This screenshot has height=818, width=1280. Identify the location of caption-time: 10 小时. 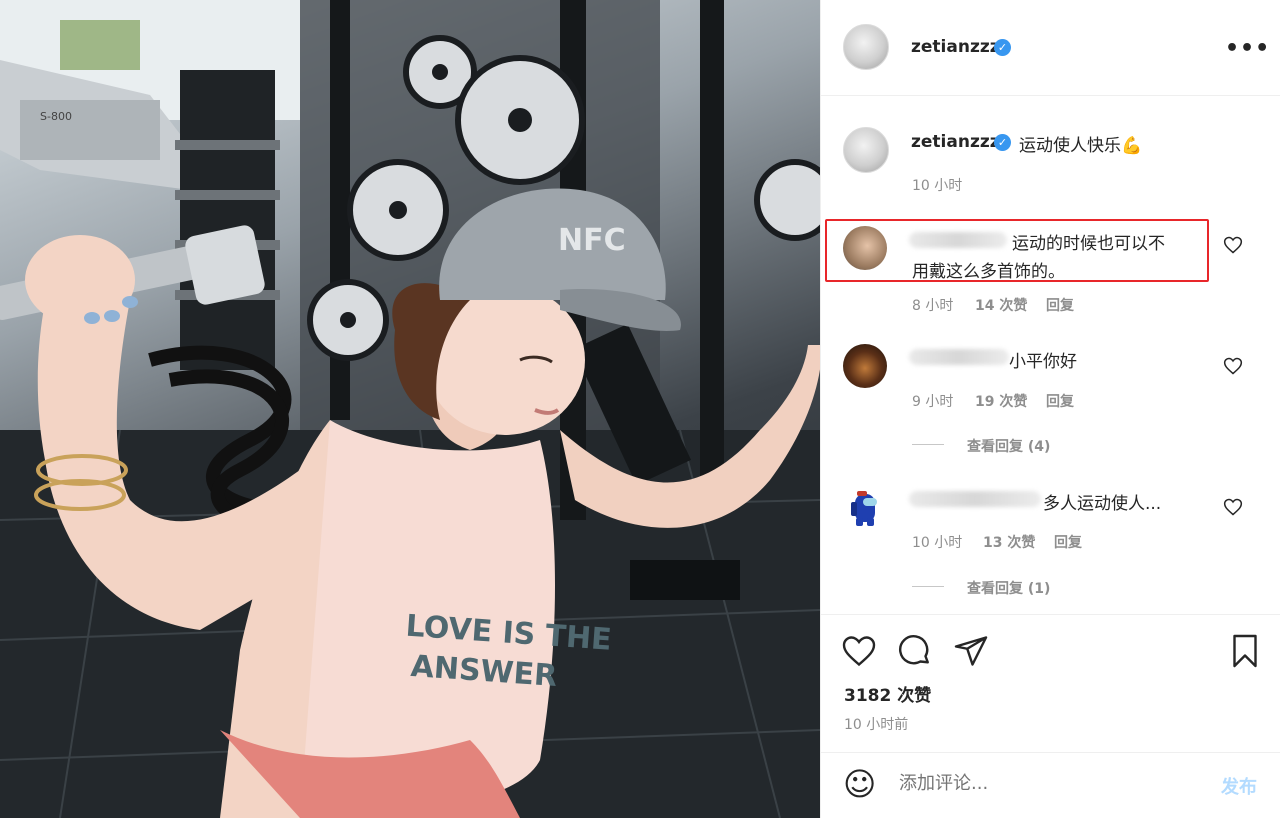
(937, 185).